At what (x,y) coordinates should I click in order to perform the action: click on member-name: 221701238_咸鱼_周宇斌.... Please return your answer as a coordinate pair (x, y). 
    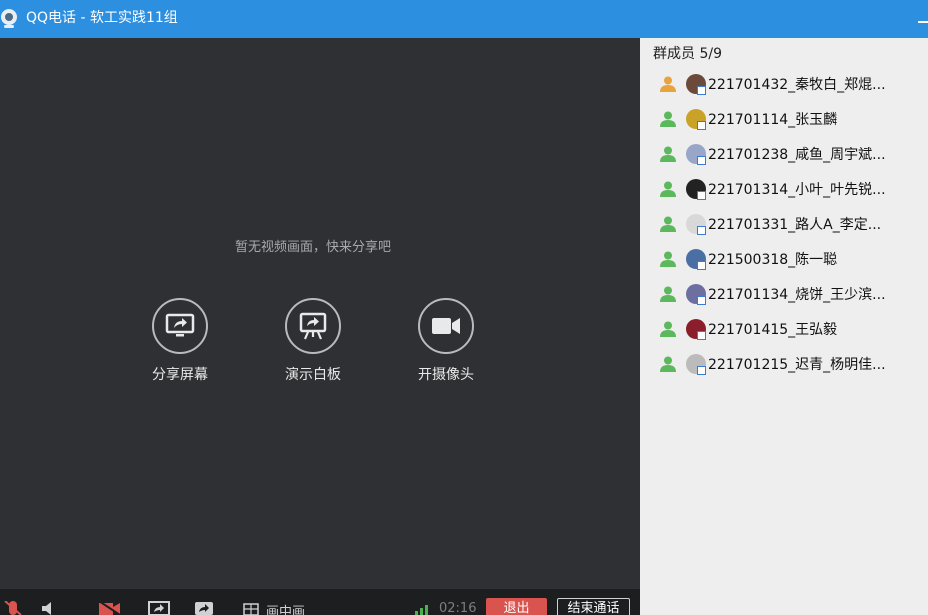
    Looking at the image, I should click on (797, 155).